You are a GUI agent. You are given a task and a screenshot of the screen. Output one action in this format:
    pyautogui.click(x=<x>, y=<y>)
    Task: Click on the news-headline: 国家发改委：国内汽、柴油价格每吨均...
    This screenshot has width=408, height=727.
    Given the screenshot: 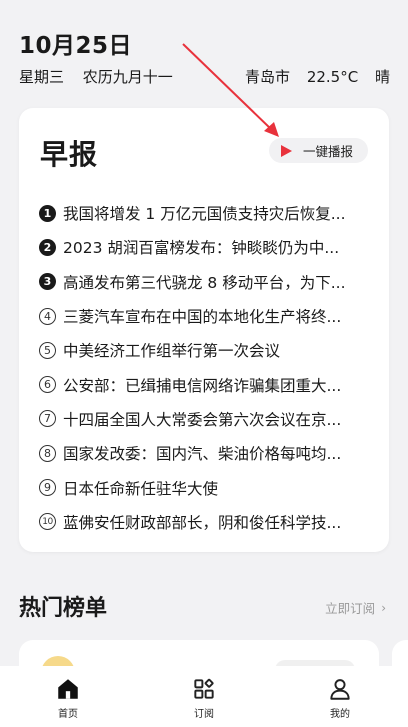 What is the action you would take?
    pyautogui.click(x=202, y=454)
    